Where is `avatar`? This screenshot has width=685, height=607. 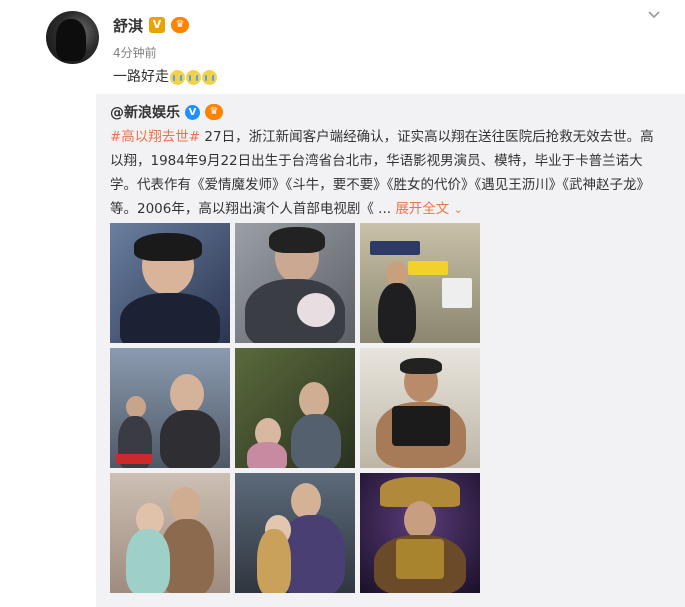 avatar is located at coordinates (72, 37).